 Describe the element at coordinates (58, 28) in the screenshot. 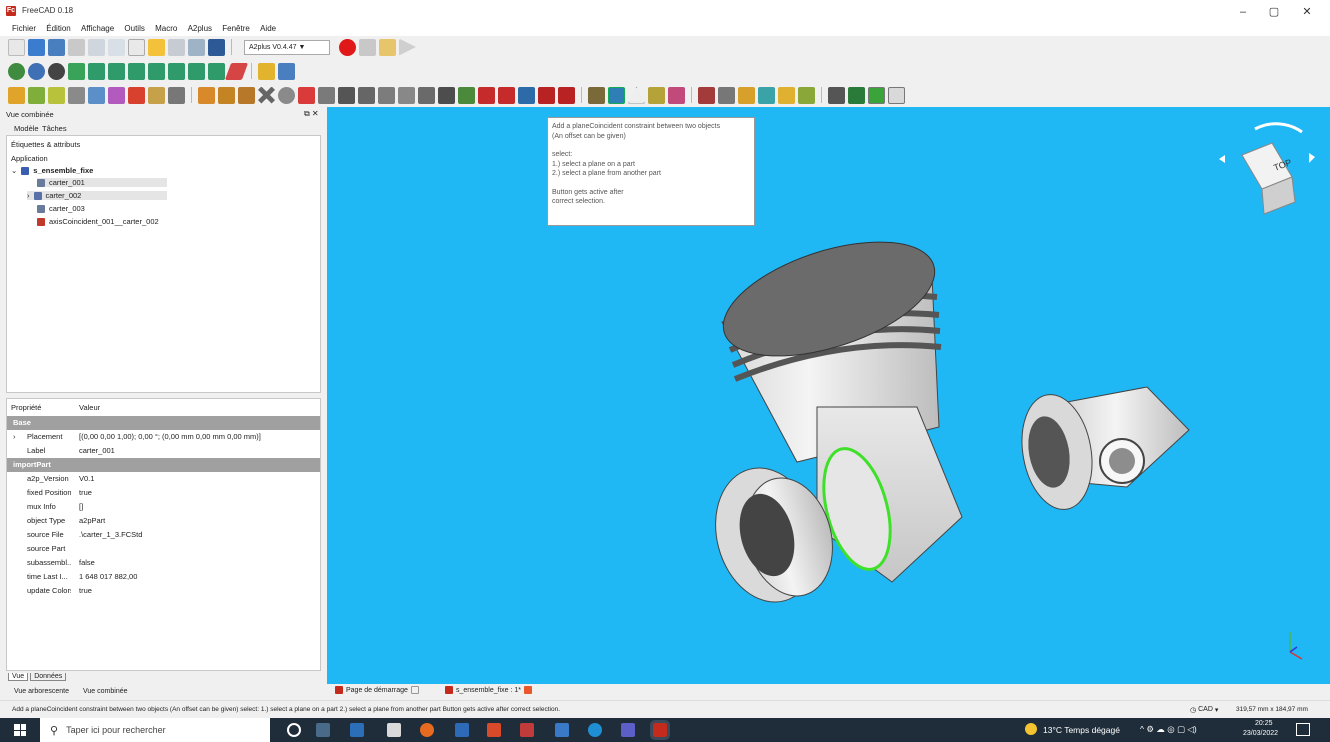

I see `menu-edition: Édition` at that location.